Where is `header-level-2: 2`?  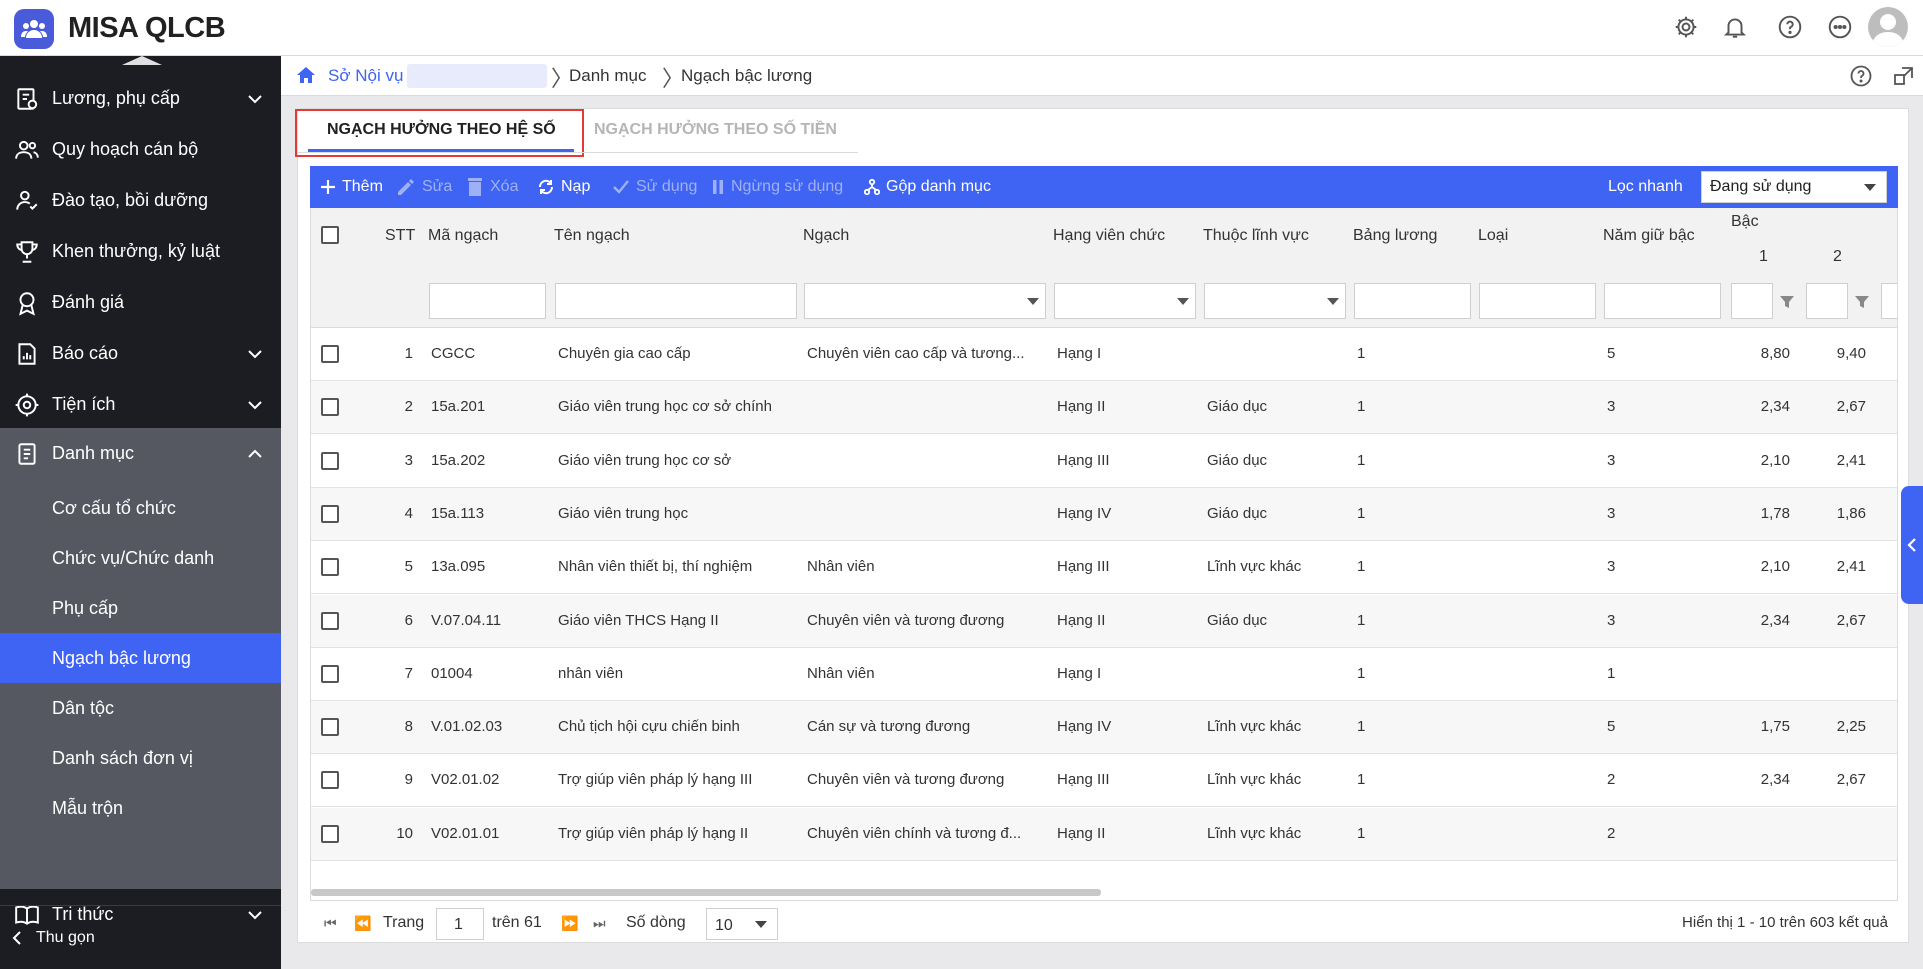 header-level-2: 2 is located at coordinates (1837, 257).